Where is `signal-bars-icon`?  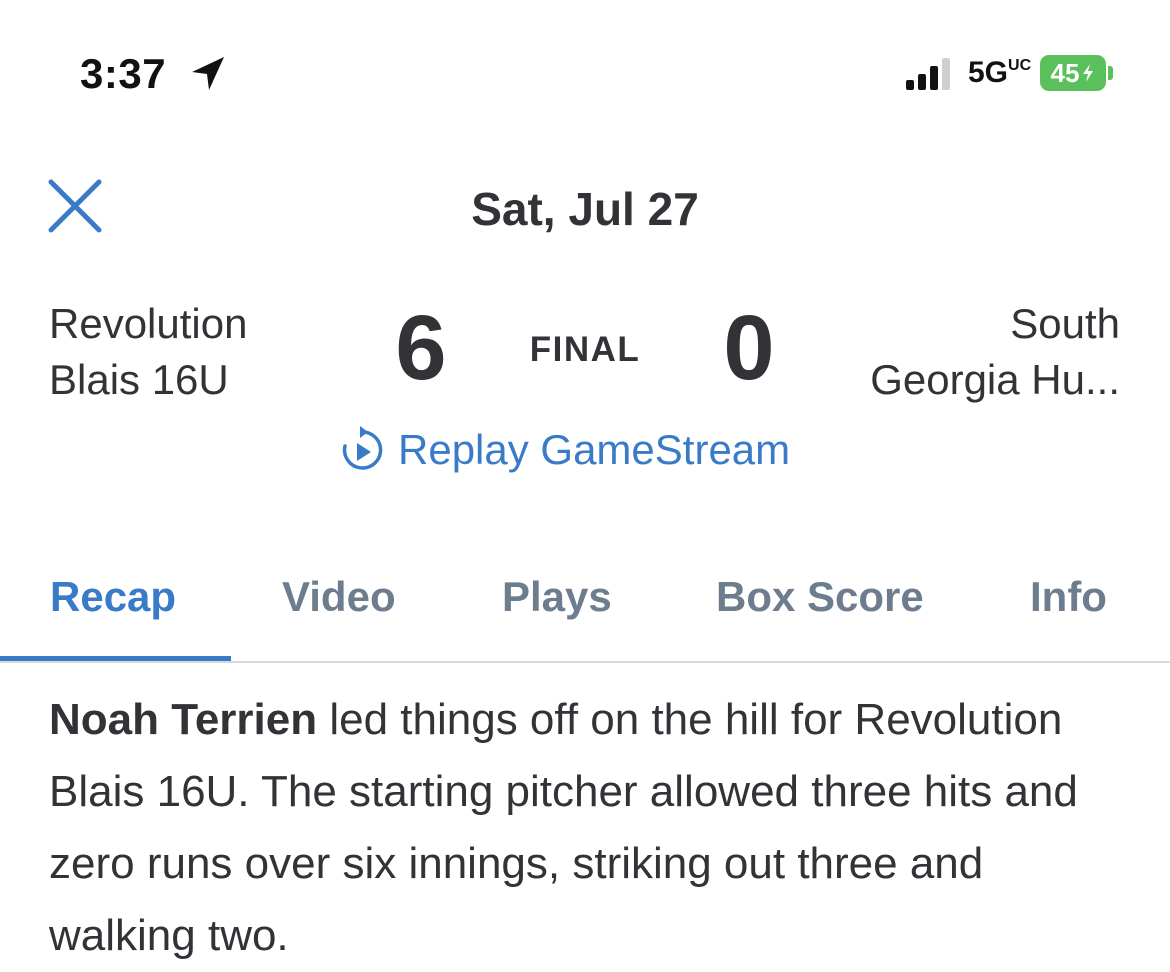
signal-bars-icon is located at coordinates (928, 73).